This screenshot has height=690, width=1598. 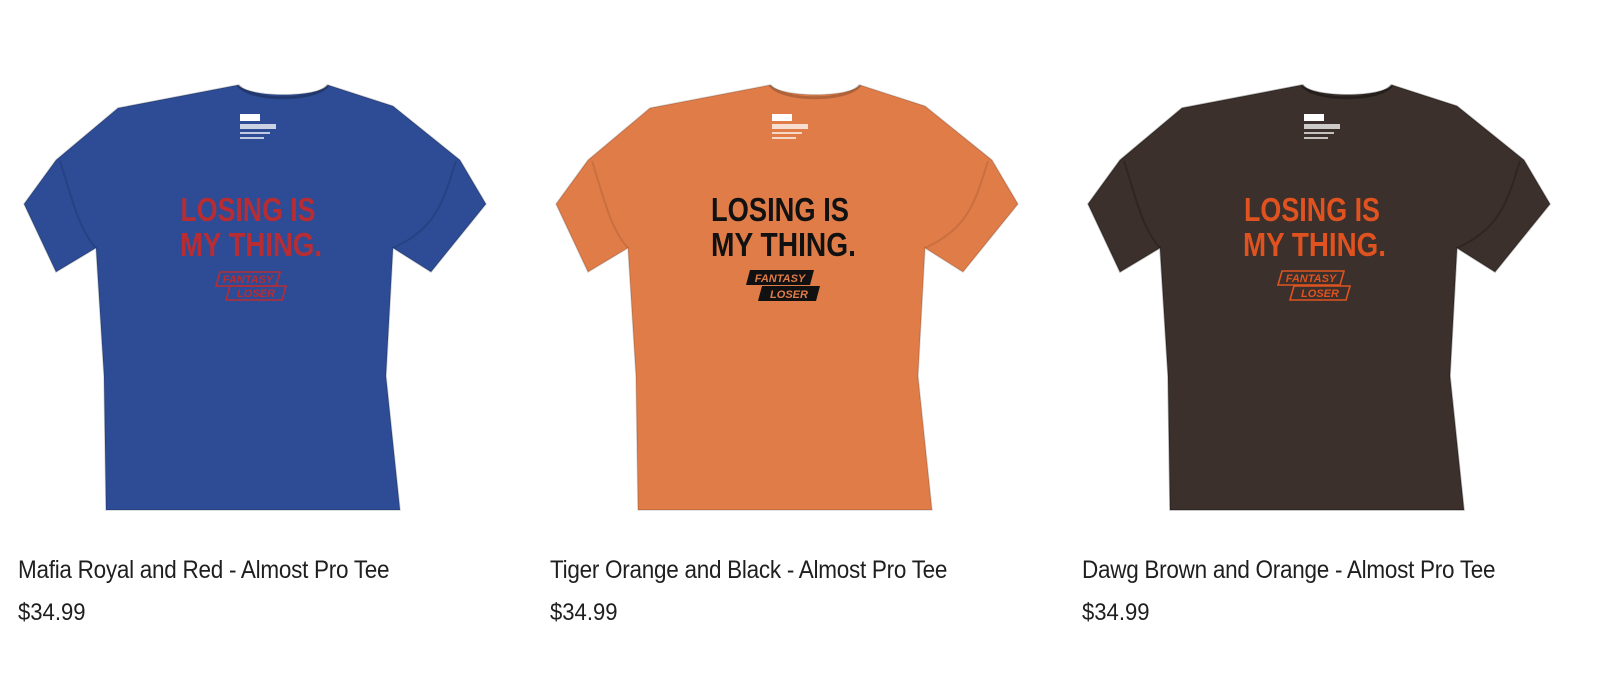 What do you see at coordinates (779, 570) in the screenshot?
I see `product-title: Tiger Orange and Black - Almost Pro Tee` at bounding box center [779, 570].